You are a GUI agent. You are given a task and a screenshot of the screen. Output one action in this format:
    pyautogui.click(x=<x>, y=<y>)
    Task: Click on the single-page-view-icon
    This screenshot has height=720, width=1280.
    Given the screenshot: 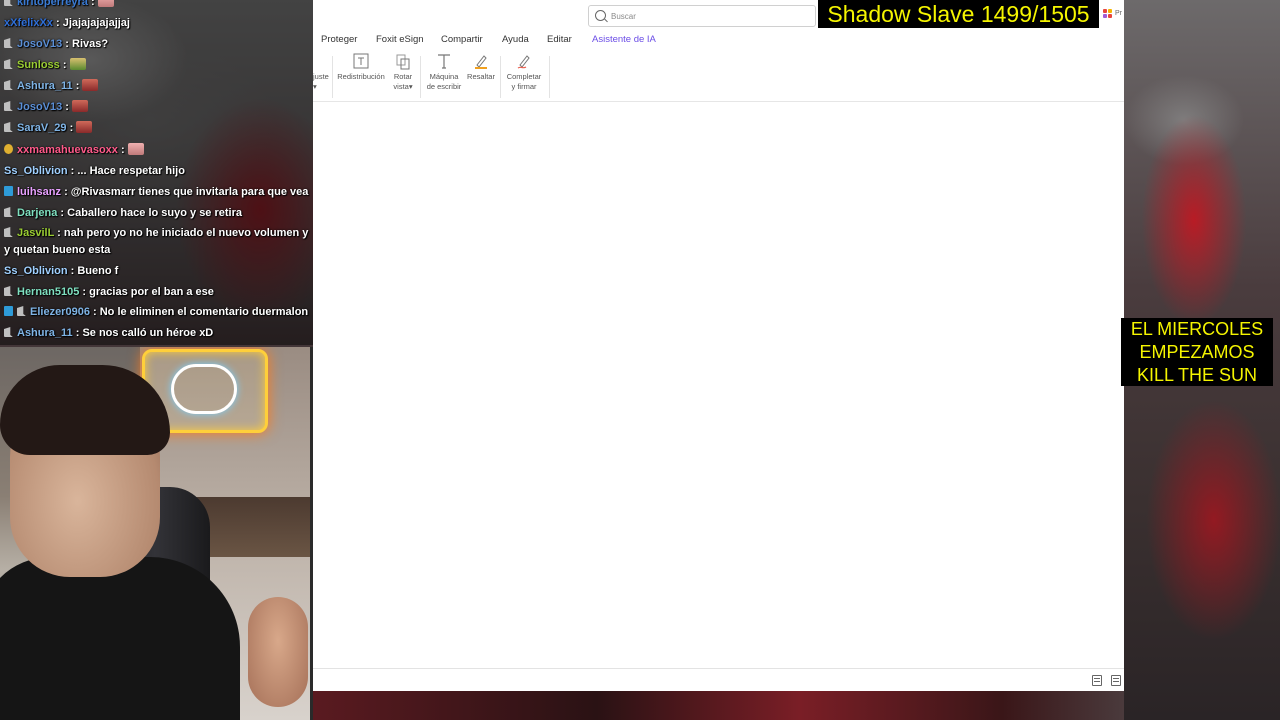 What is the action you would take?
    pyautogui.click(x=1097, y=680)
    